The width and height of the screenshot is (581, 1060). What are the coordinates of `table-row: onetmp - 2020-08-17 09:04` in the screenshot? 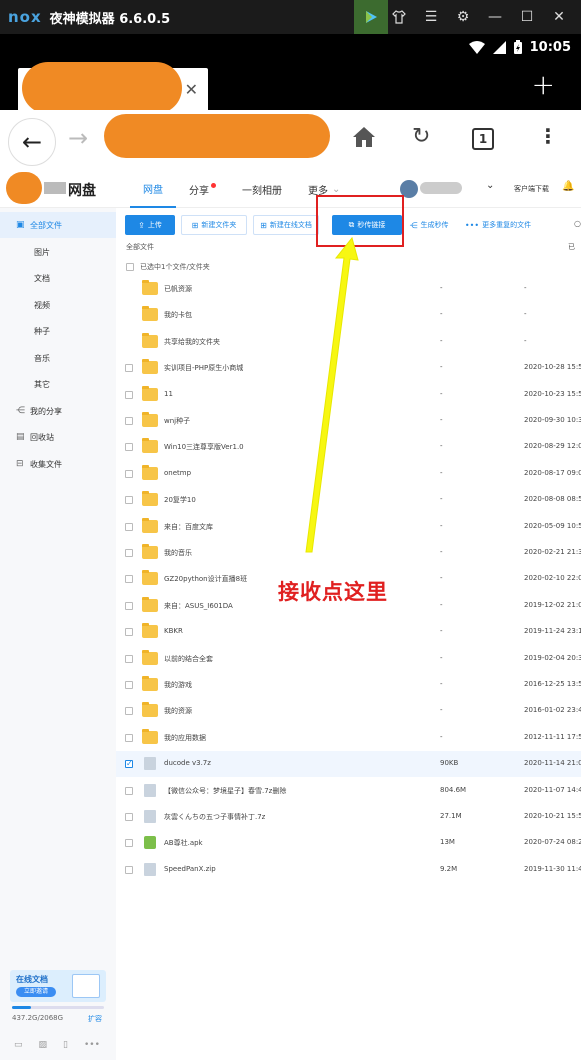 It's located at (348, 474).